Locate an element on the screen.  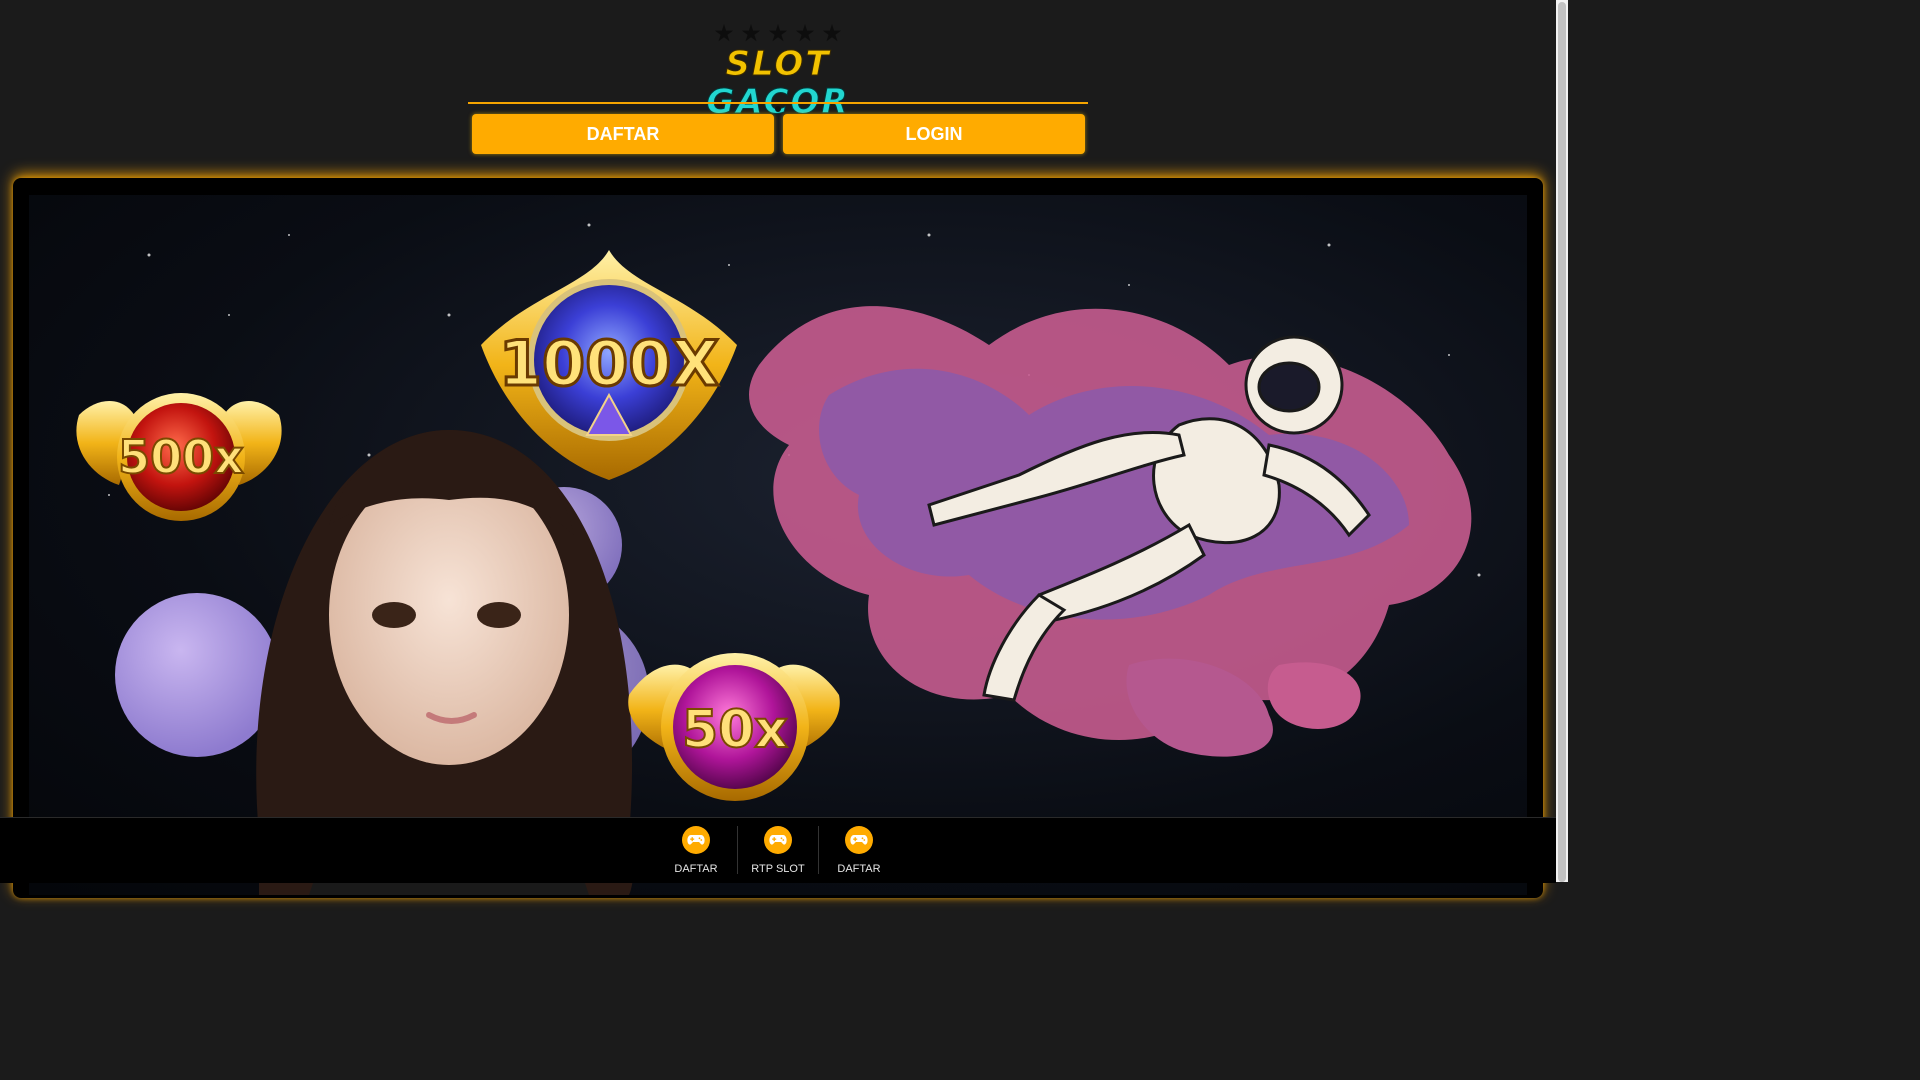
vertical-scrollbar is located at coordinates (1562, 441).